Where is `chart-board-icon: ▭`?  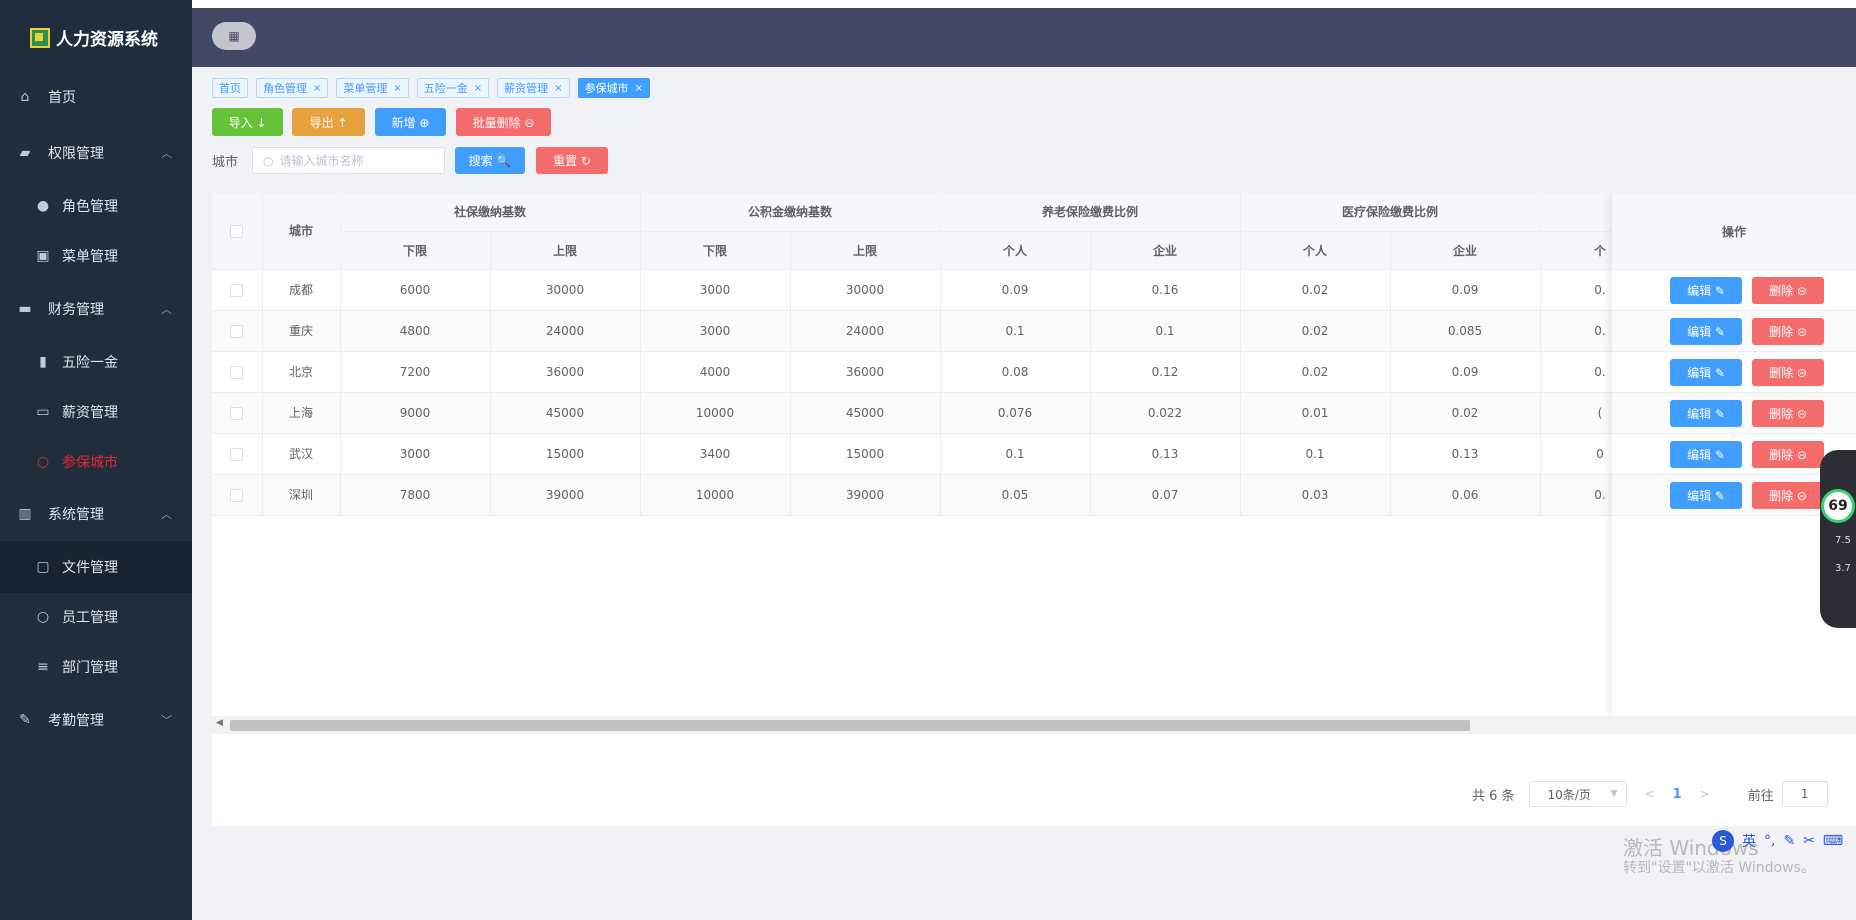 chart-board-icon: ▭ is located at coordinates (43, 412).